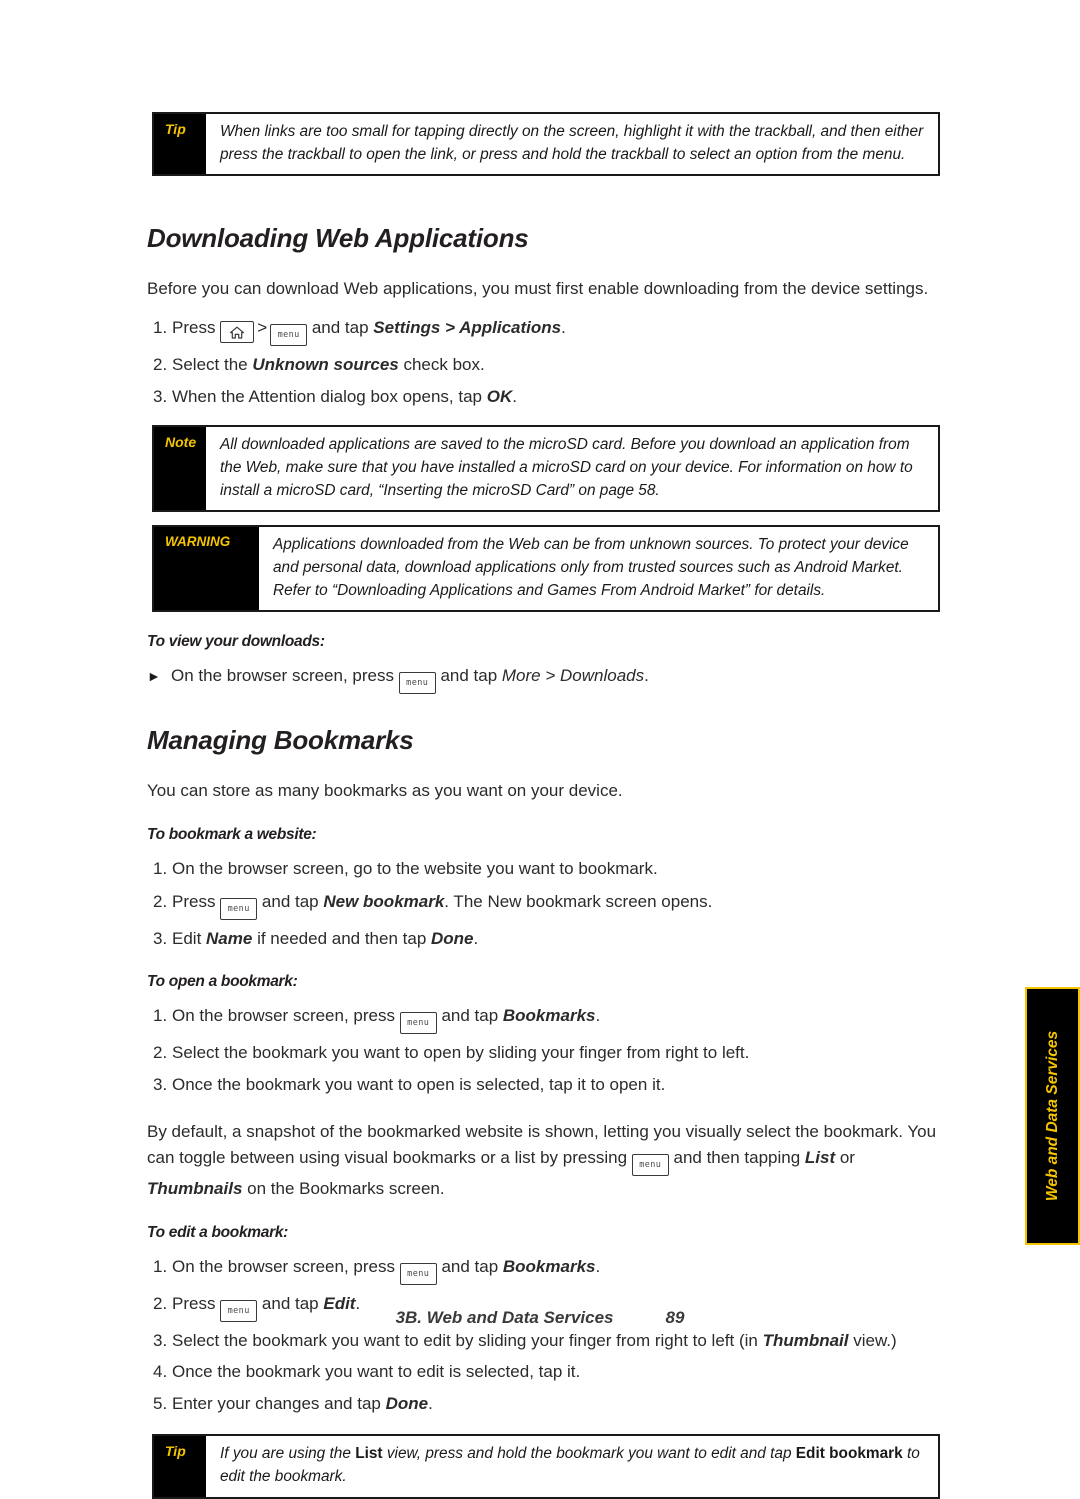  Describe the element at coordinates (212, 365) in the screenshot. I see `step-text-pre: Select the` at that location.